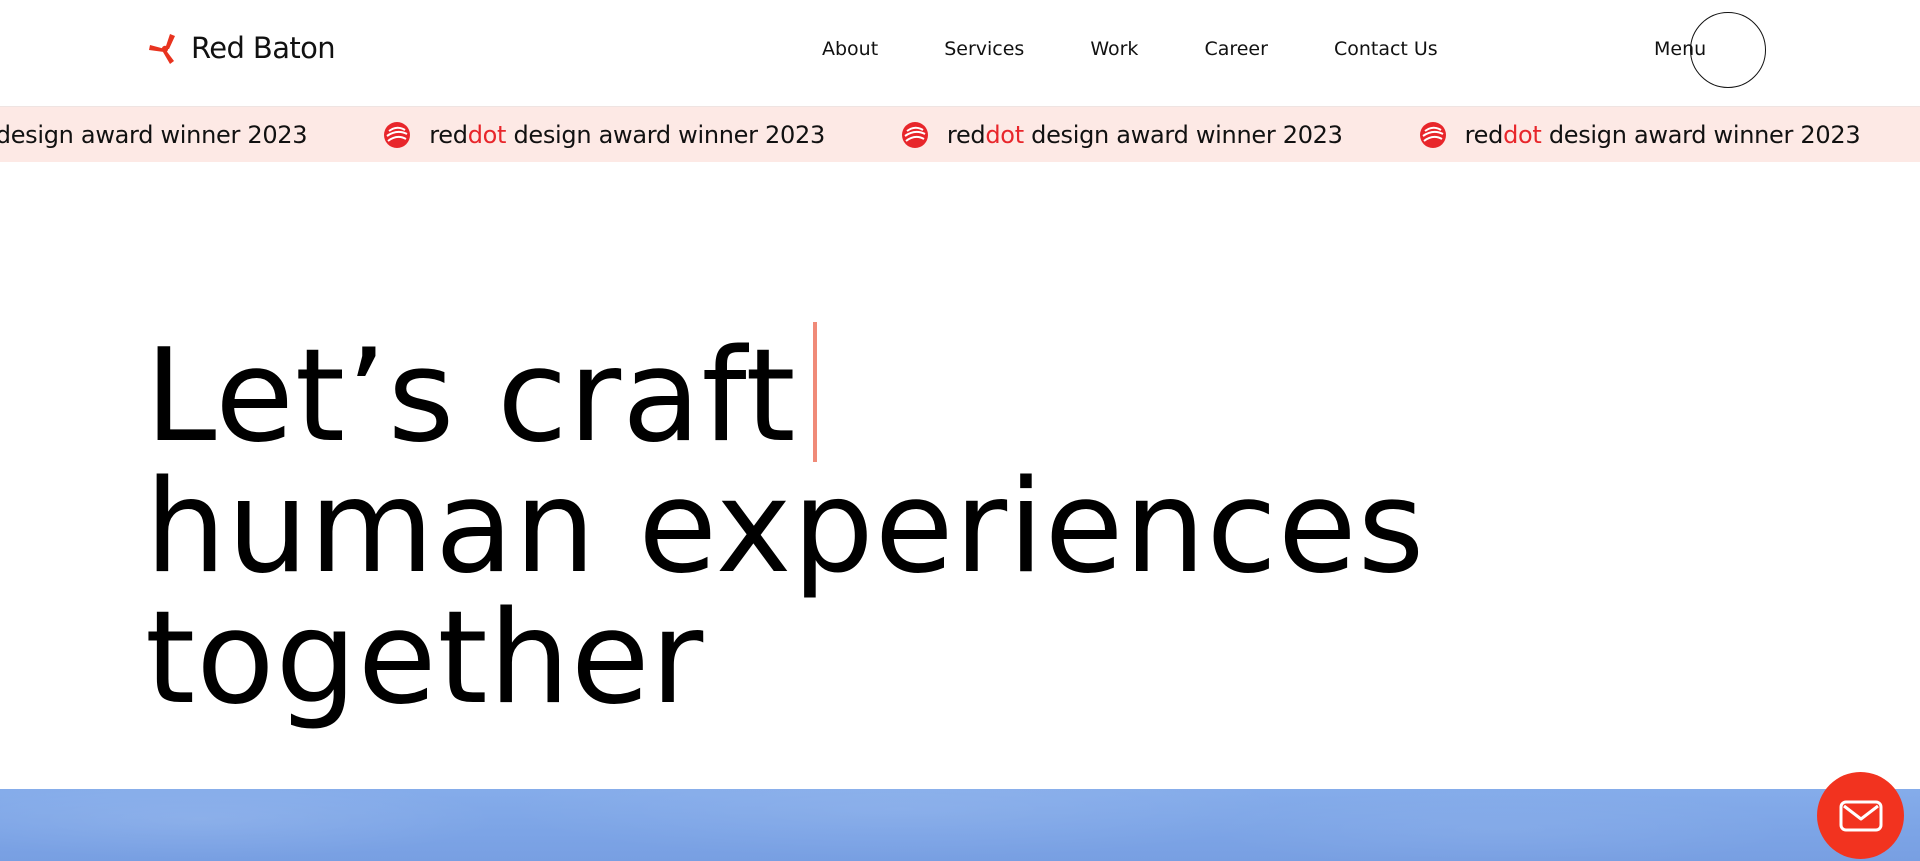 The height and width of the screenshot is (861, 1920). I want to click on award-item-partial: dot design award winner 2023, so click(154, 134).